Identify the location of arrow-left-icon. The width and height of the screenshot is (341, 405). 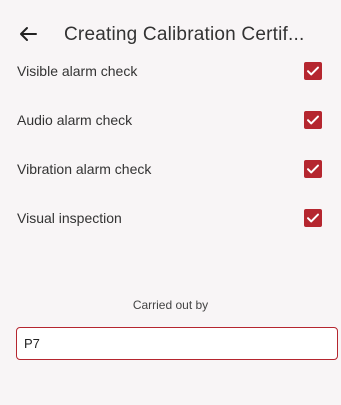
(28, 34).